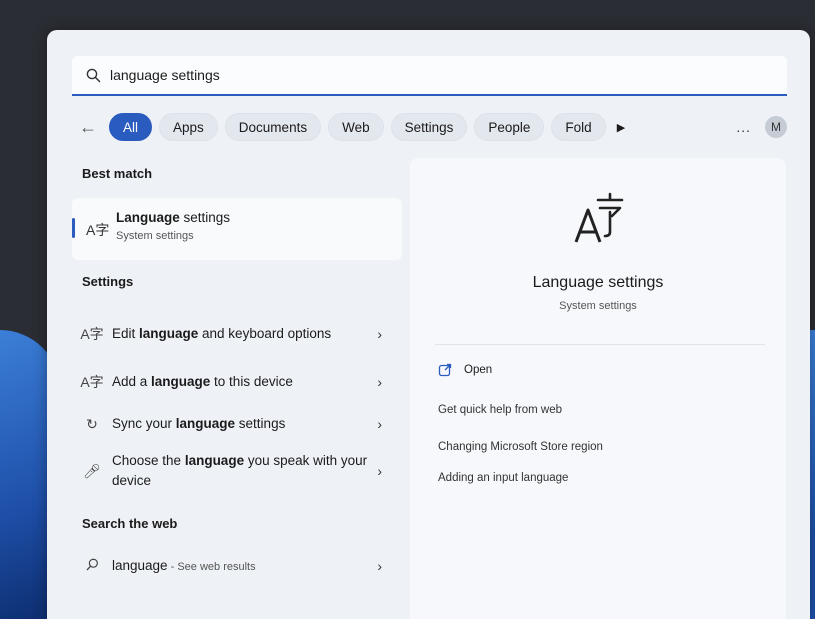 The height and width of the screenshot is (619, 815). What do you see at coordinates (88, 127) in the screenshot?
I see `back-arrow-icon: ←` at bounding box center [88, 127].